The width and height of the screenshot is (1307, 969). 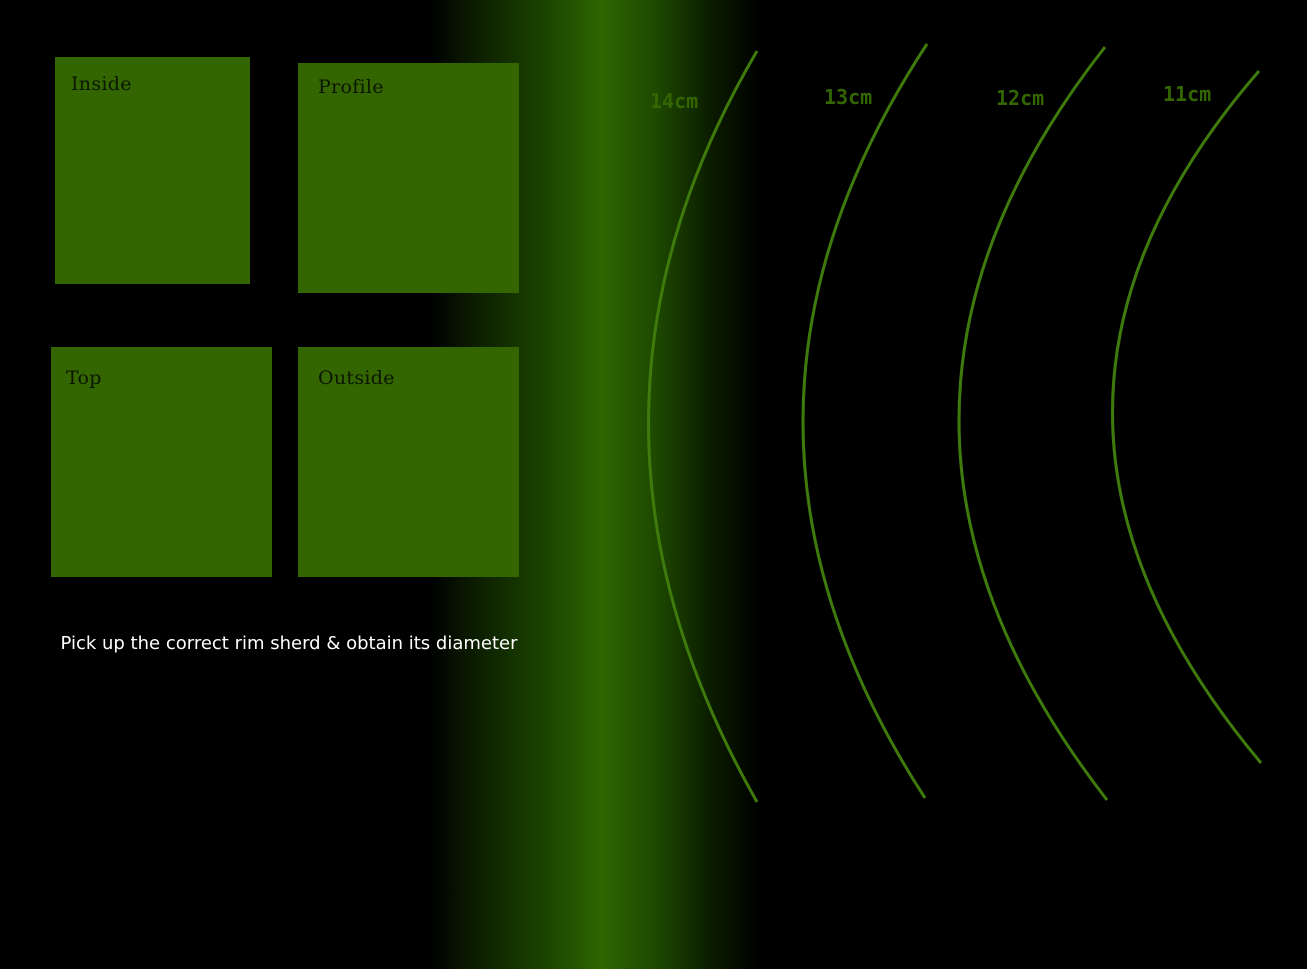 I want to click on diameter-arc-13cm, so click(x=865, y=421).